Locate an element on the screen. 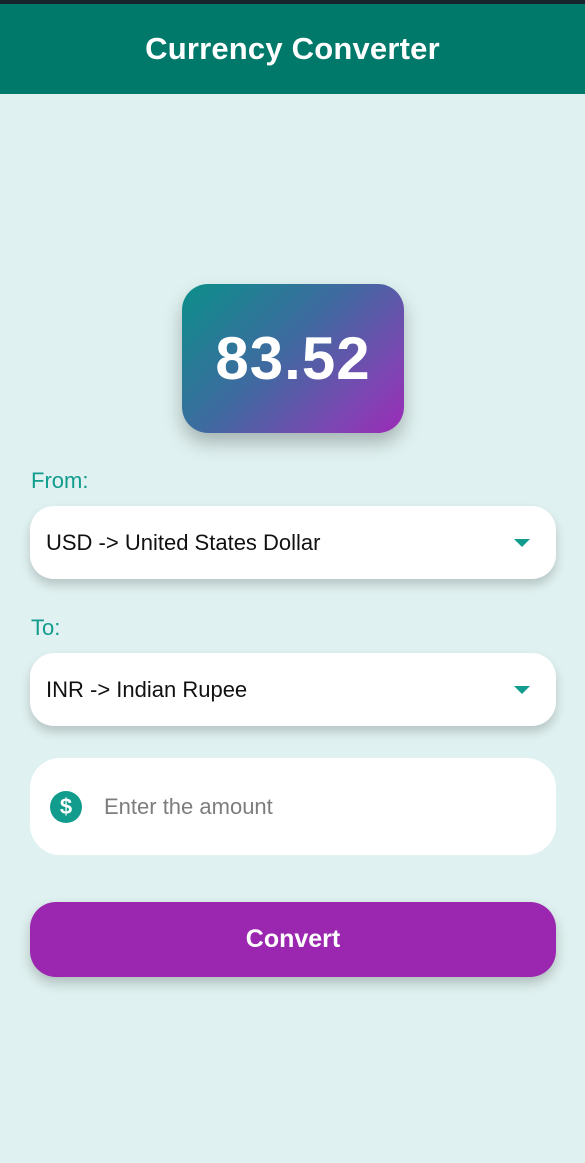 This screenshot has width=585, height=1163. from-label: From: is located at coordinates (60, 480).